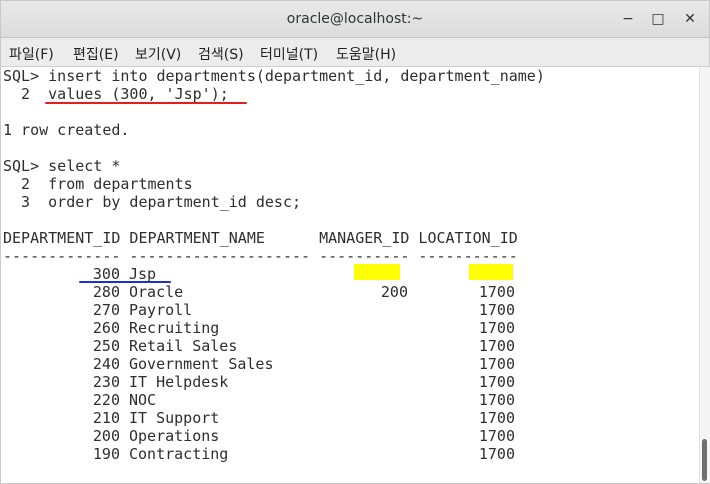 The height and width of the screenshot is (484, 710). Describe the element at coordinates (156, 292) in the screenshot. I see `cell-department-name: Oracle` at that location.